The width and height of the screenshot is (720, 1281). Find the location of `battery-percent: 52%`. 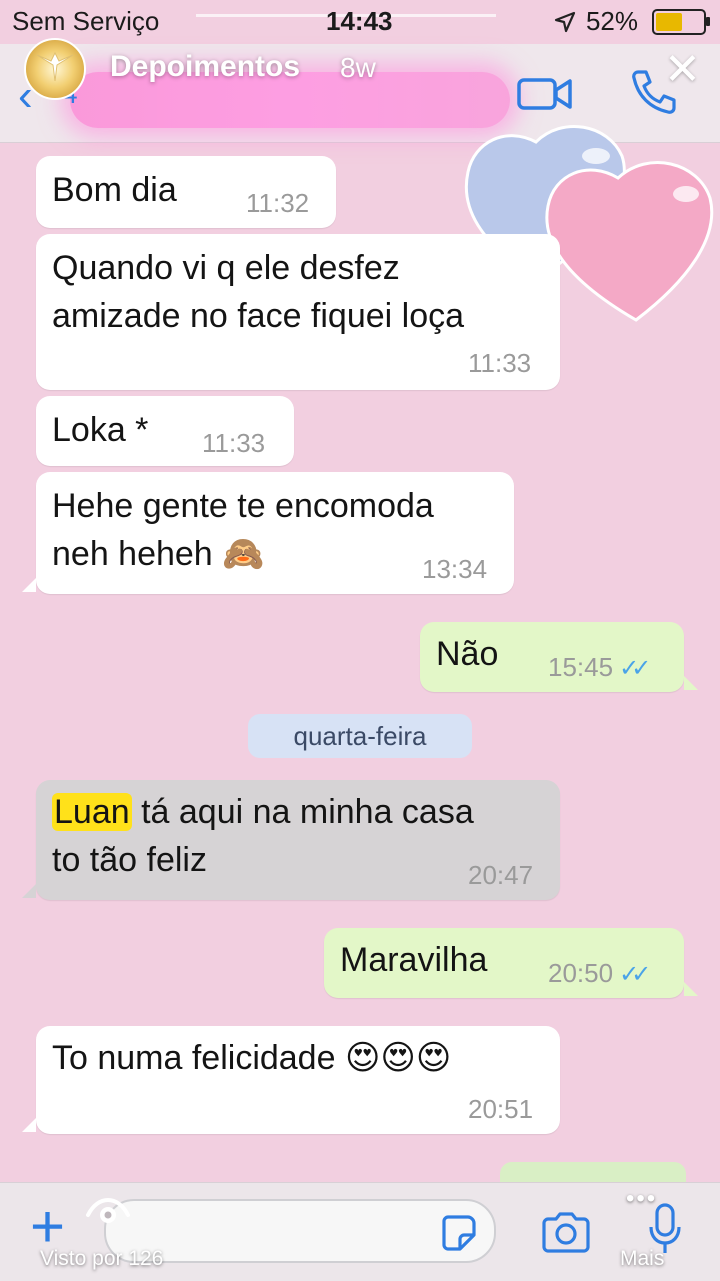

battery-percent: 52% is located at coordinates (611, 21).